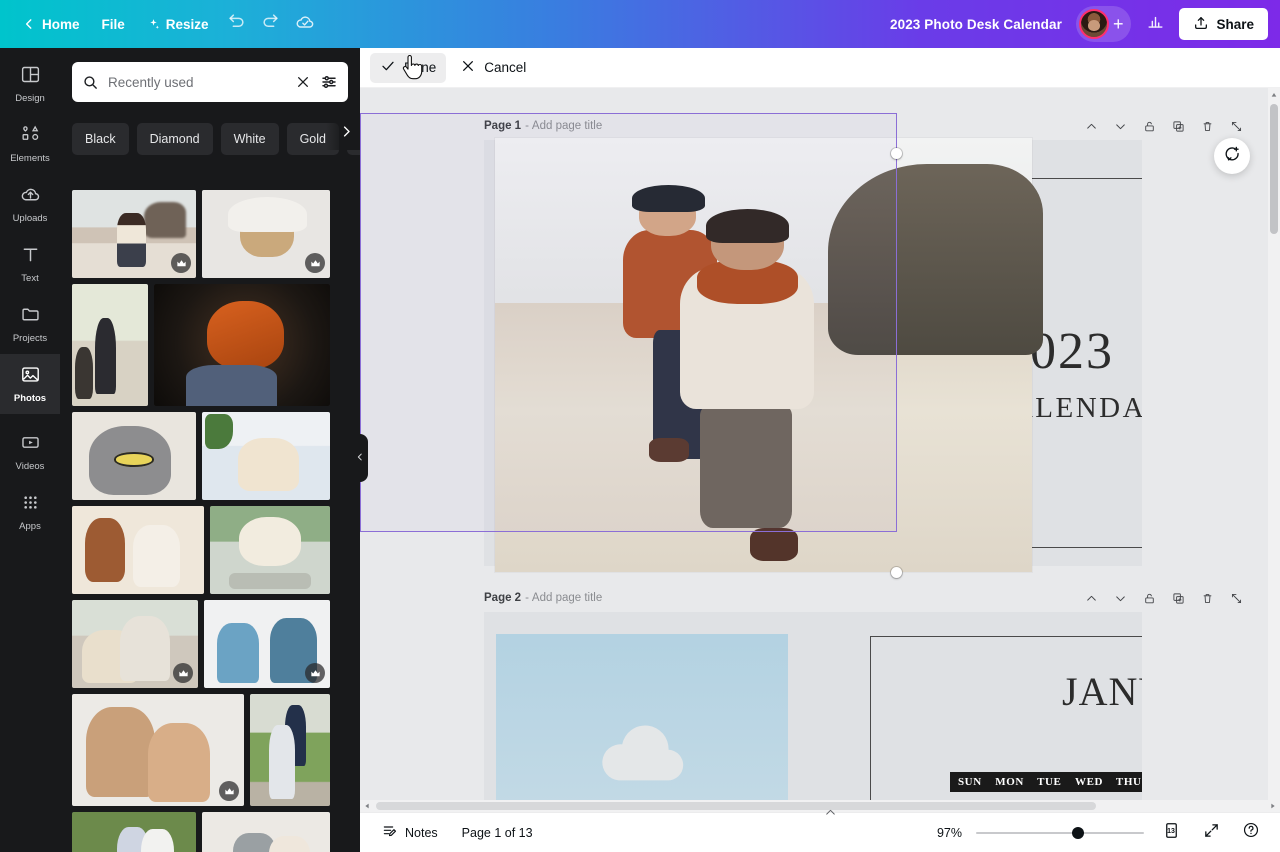  I want to click on zoom-slider-track, so click(1060, 832).